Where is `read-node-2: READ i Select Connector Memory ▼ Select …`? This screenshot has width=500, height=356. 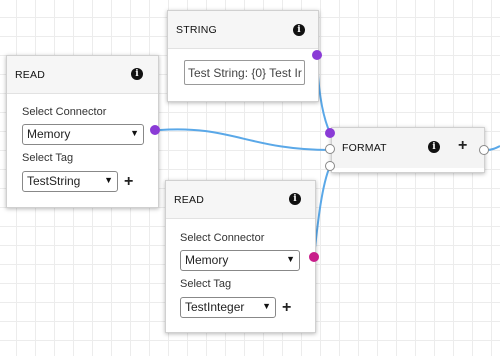
read-node-2: READ i Select Connector Memory ▼ Select … is located at coordinates (240, 256).